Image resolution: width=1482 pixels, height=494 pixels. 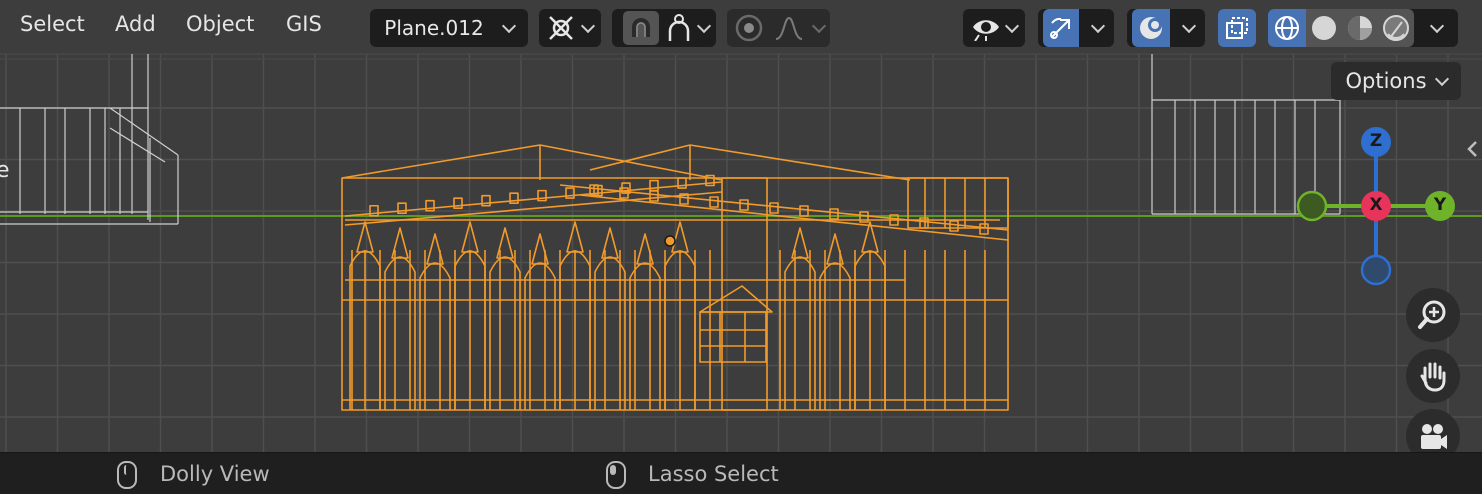 I want to click on options-dropdown: Options, so click(x=1396, y=81).